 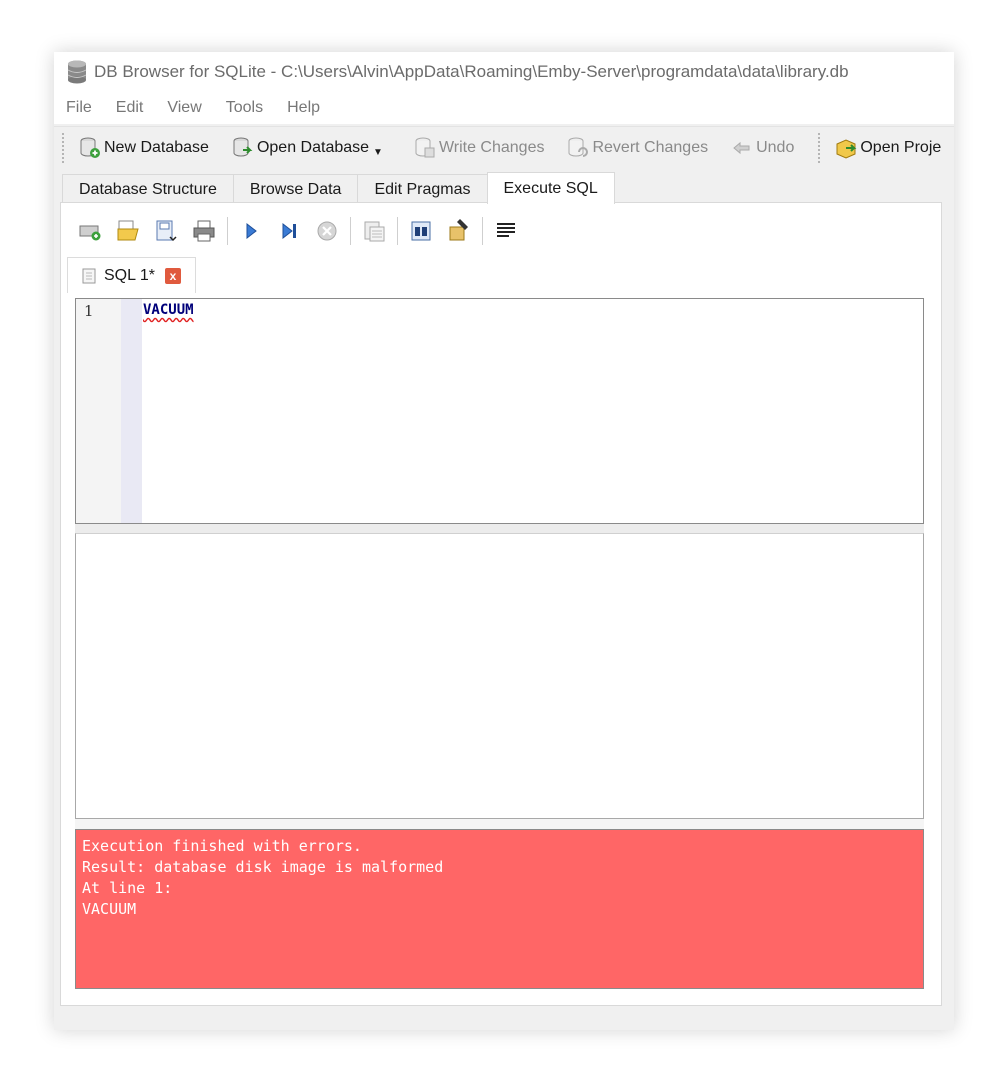 What do you see at coordinates (184, 108) in the screenshot?
I see `menu-view: View` at bounding box center [184, 108].